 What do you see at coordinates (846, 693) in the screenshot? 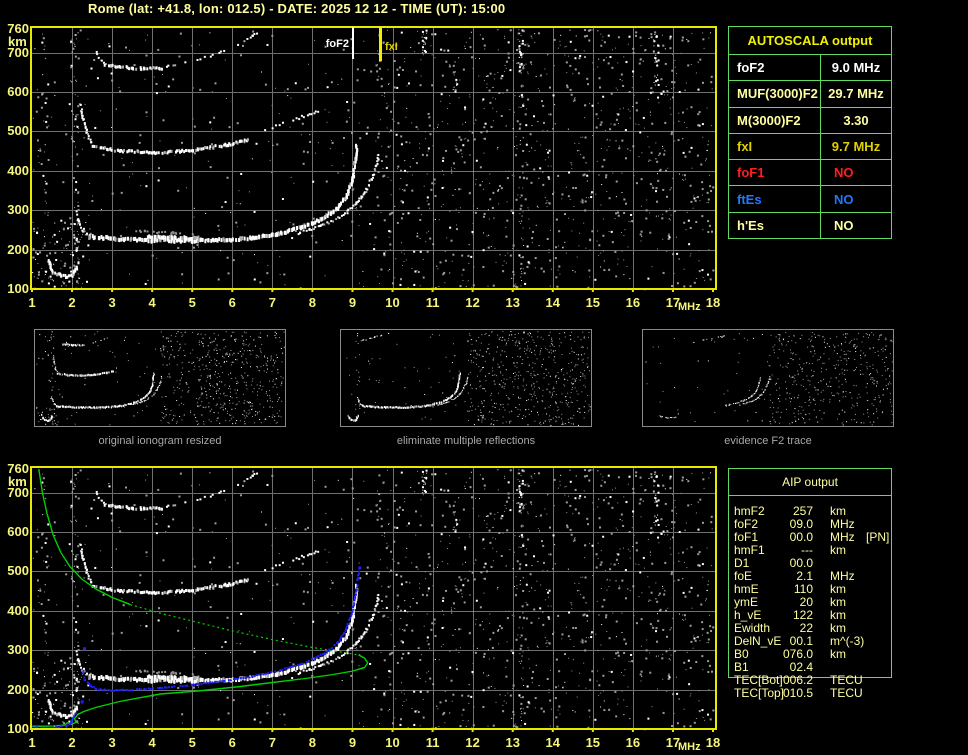
I see `aip-unit: TECU` at bounding box center [846, 693].